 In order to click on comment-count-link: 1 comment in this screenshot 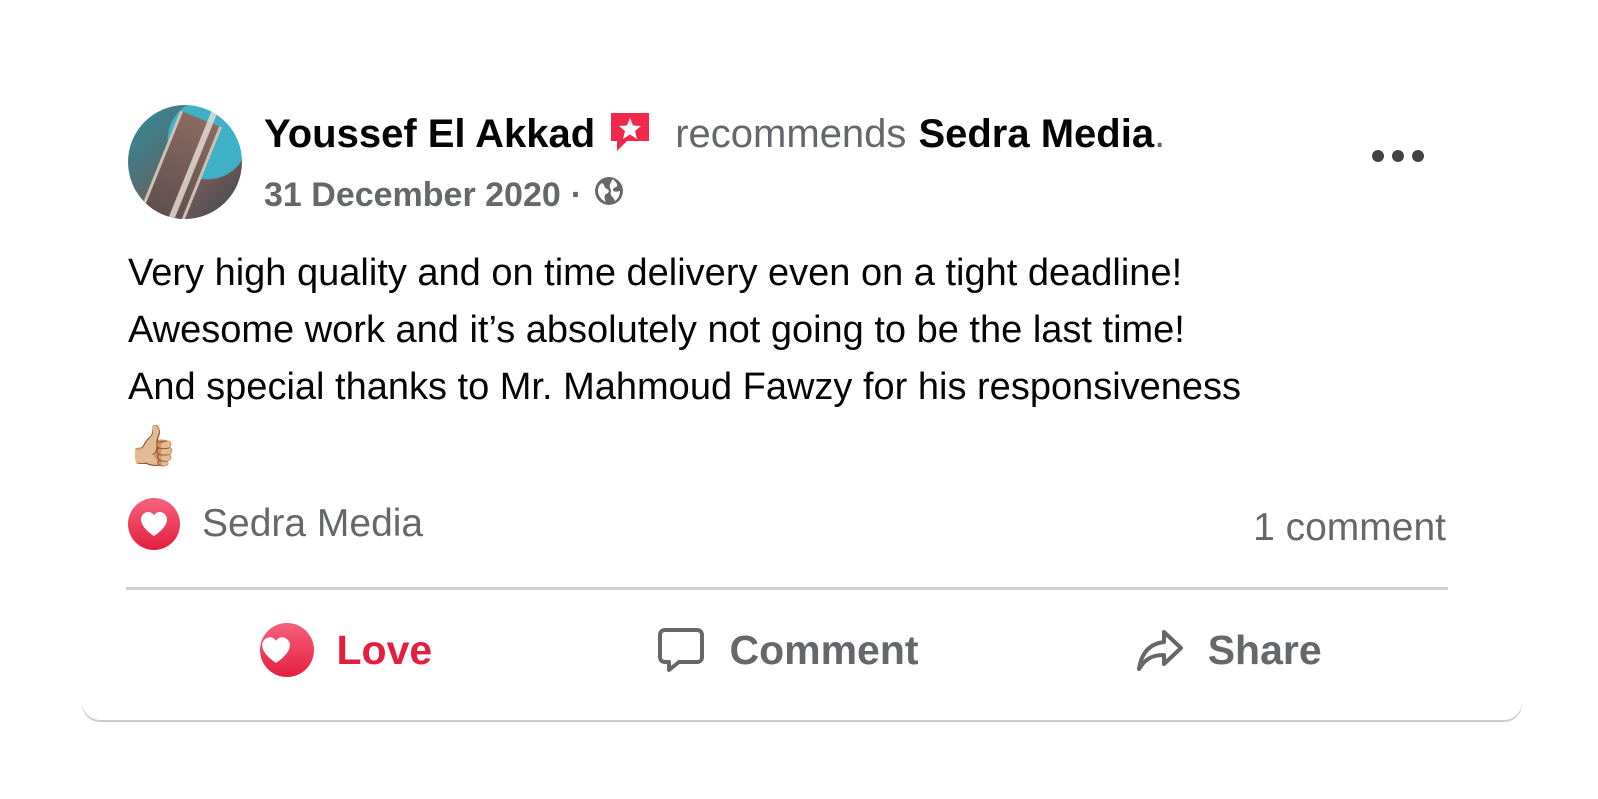, I will do `click(1349, 528)`.